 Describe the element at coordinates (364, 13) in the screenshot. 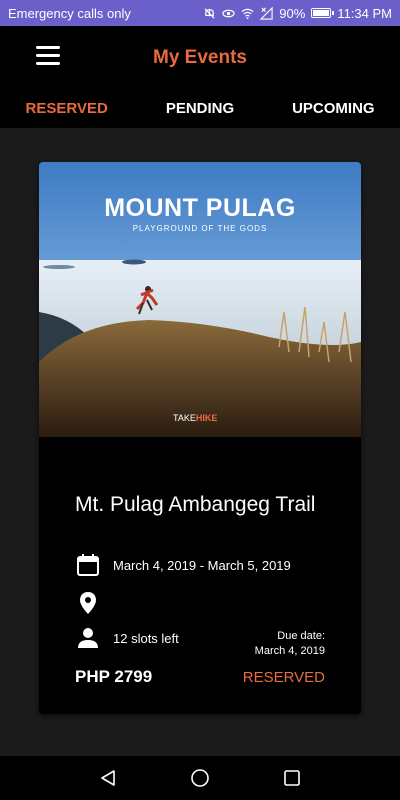

I see `clock: 11:34 PM` at that location.